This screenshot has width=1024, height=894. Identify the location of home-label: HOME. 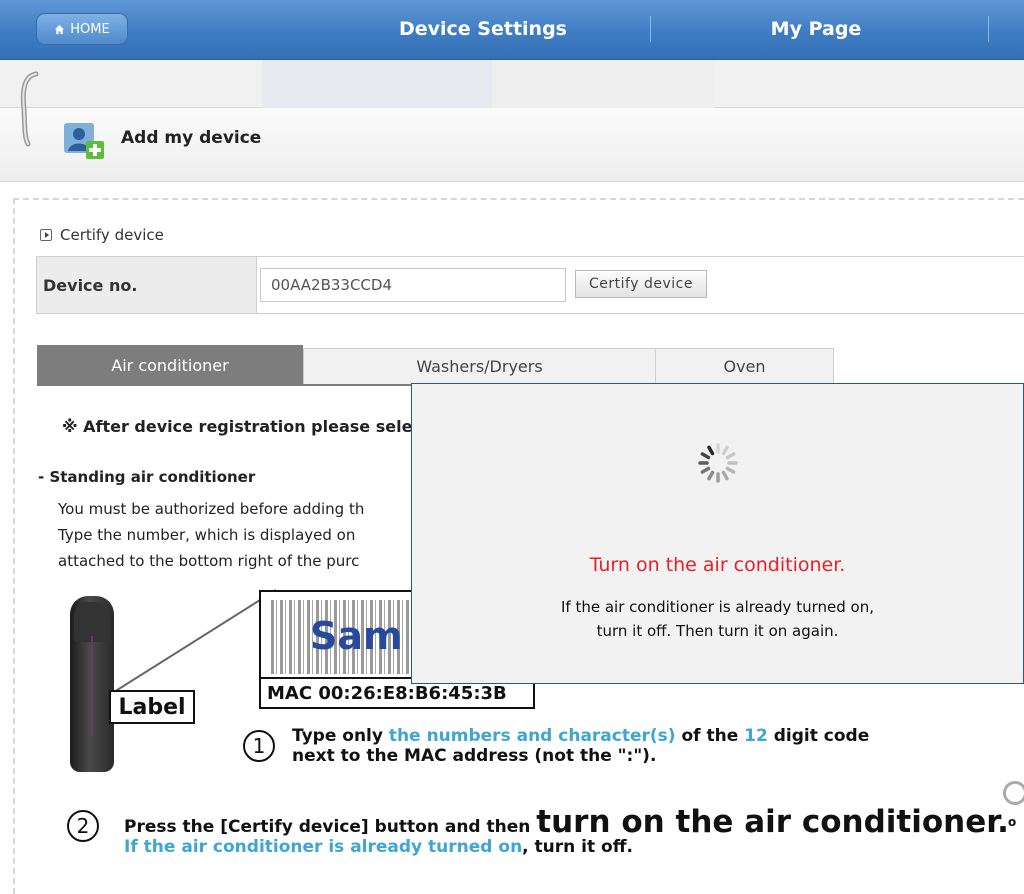
(90, 29).